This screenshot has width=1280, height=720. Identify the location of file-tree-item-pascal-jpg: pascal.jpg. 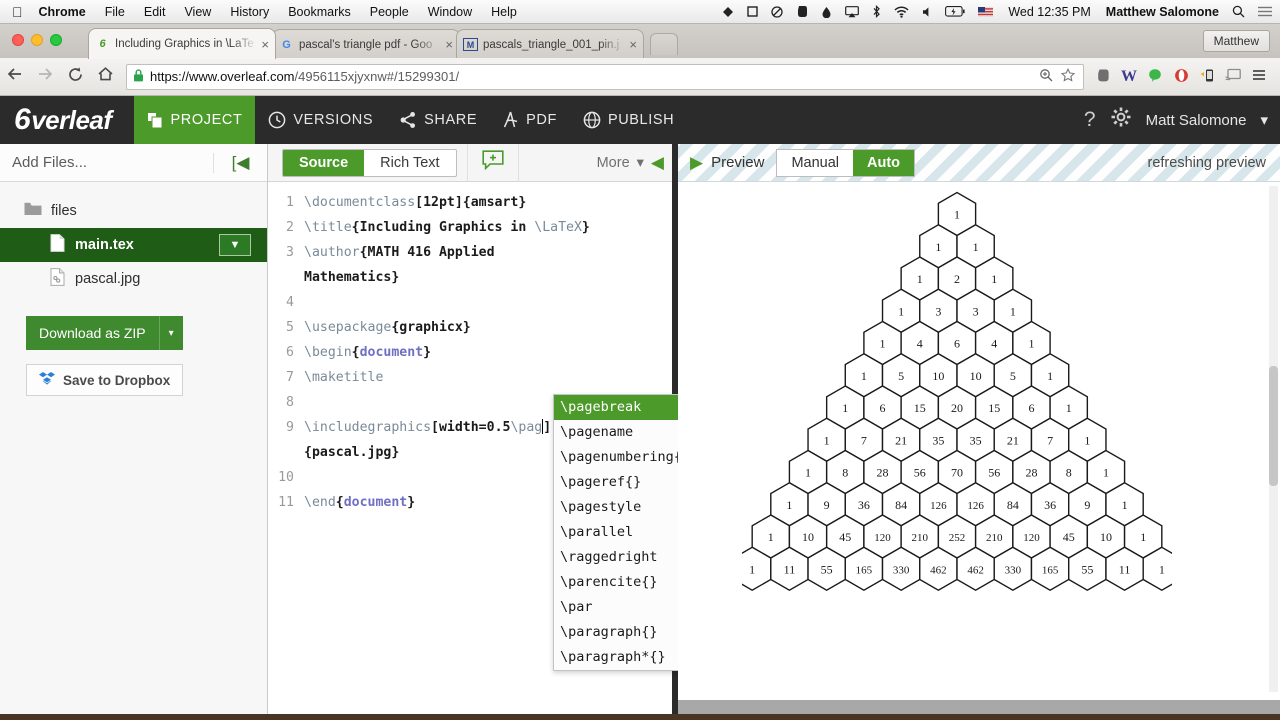
(133, 279).